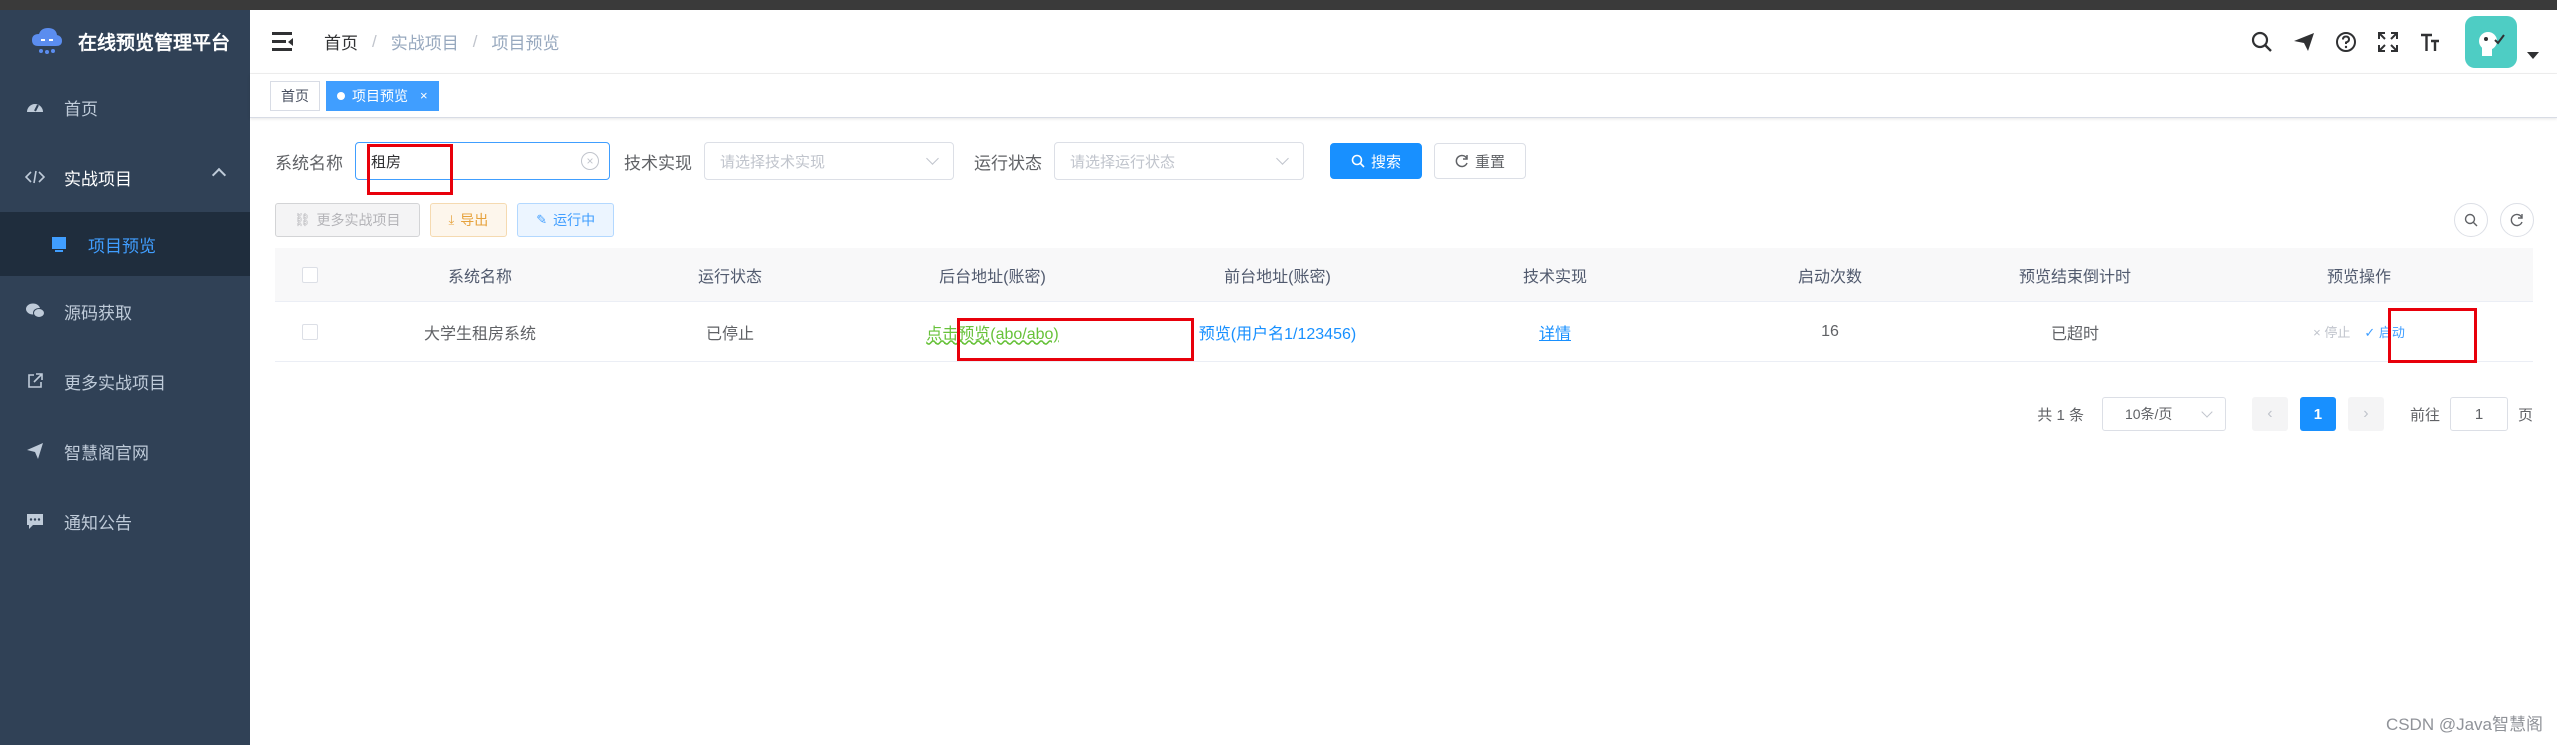 This screenshot has width=2557, height=745. I want to click on send-icon, so click(2304, 42).